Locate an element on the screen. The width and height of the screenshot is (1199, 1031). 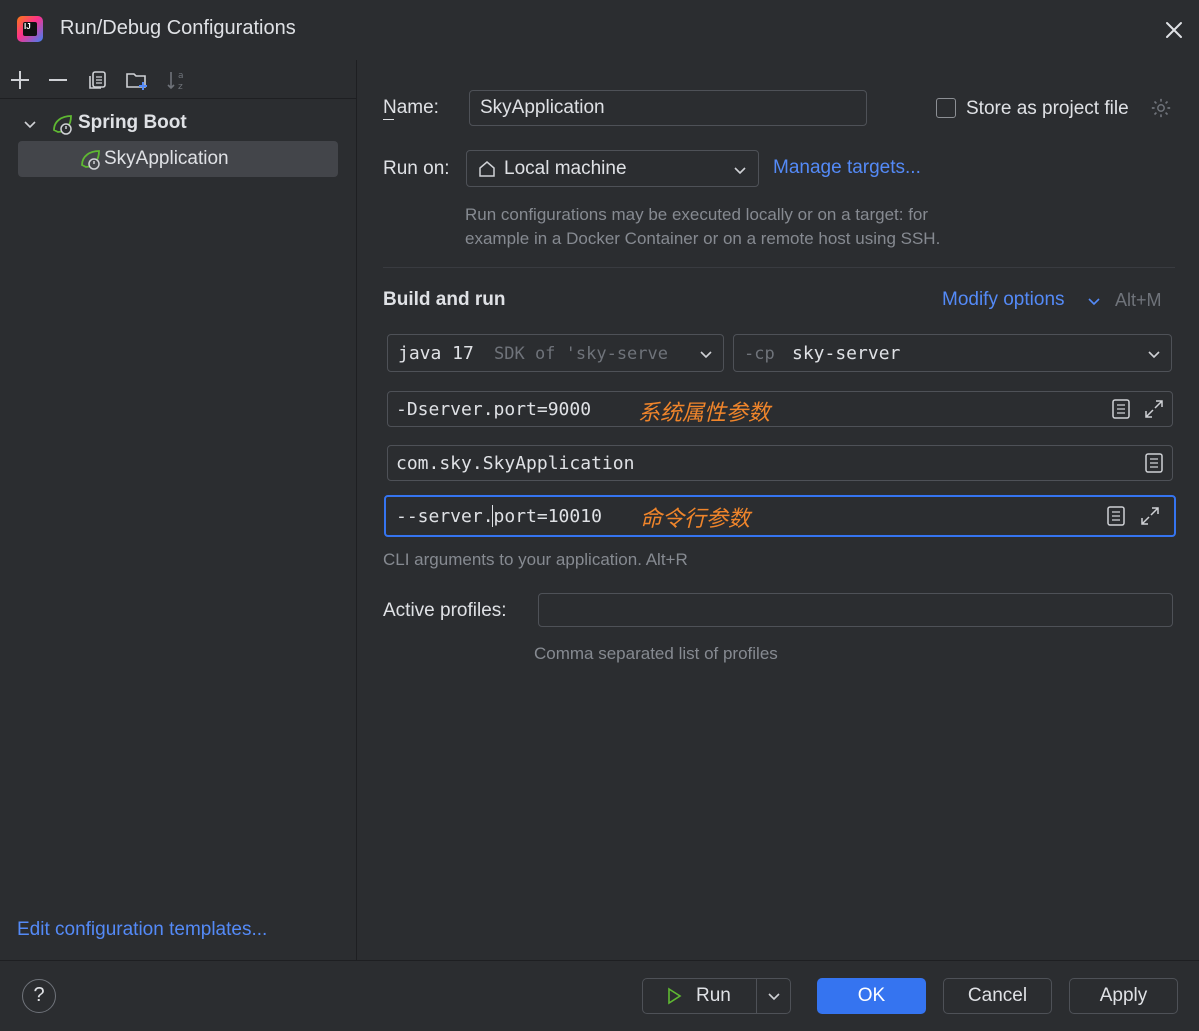
home-icon is located at coordinates (487, 169).